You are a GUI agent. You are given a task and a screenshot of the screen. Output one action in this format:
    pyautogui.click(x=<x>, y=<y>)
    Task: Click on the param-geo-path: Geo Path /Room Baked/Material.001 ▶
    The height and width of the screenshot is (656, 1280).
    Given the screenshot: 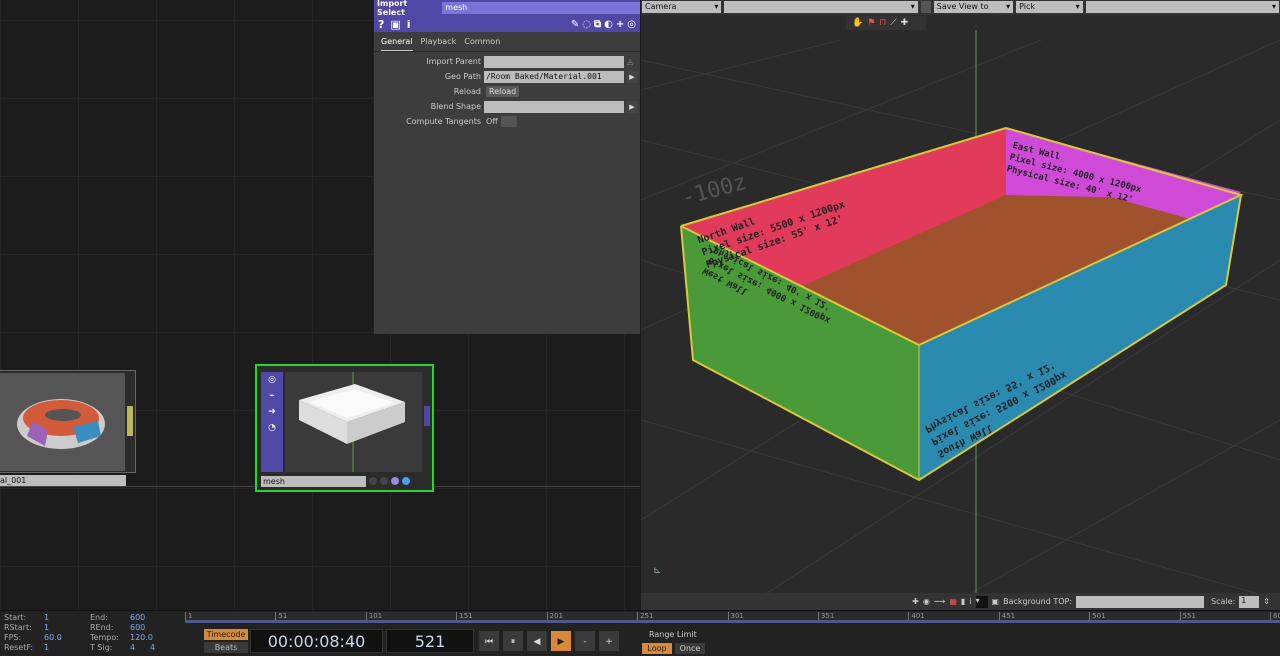 What is the action you would take?
    pyautogui.click(x=507, y=76)
    